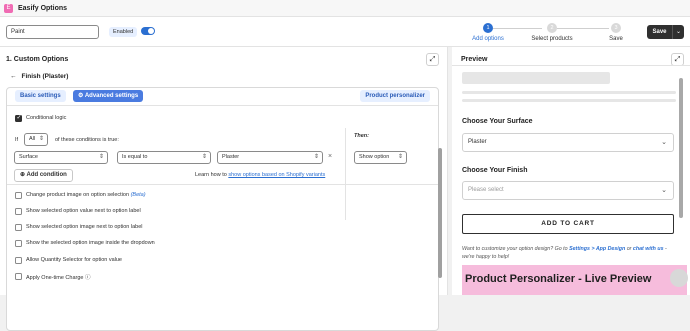 The width and height of the screenshot is (690, 331). I want to click on tab-advanced-settings: ⚙ Advanced settings, so click(108, 96).